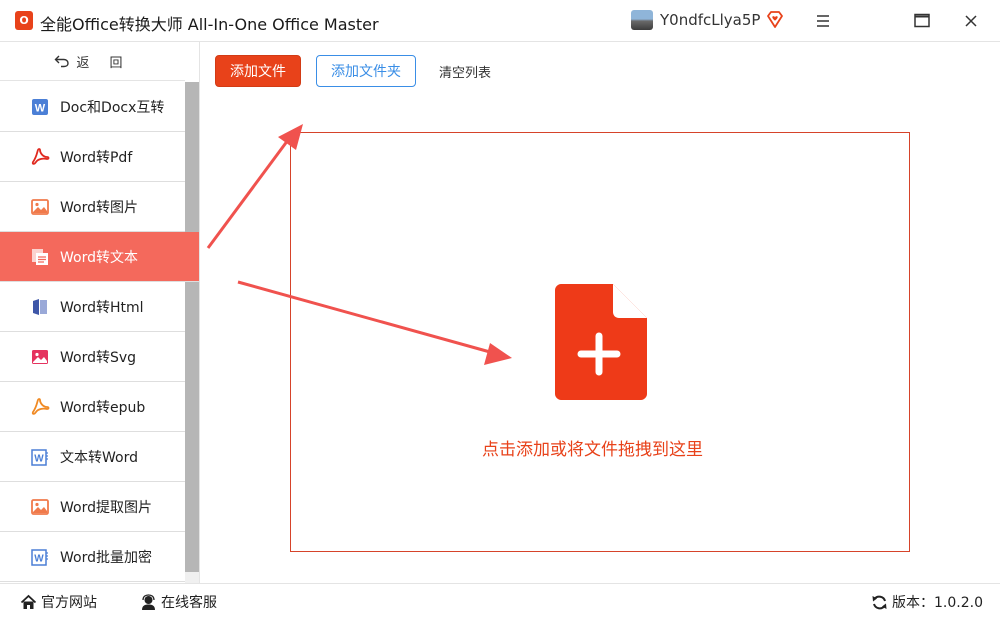  Describe the element at coordinates (209, 24) in the screenshot. I see `app-title: 全能Office转换大师 All-In-One Office Master` at that location.